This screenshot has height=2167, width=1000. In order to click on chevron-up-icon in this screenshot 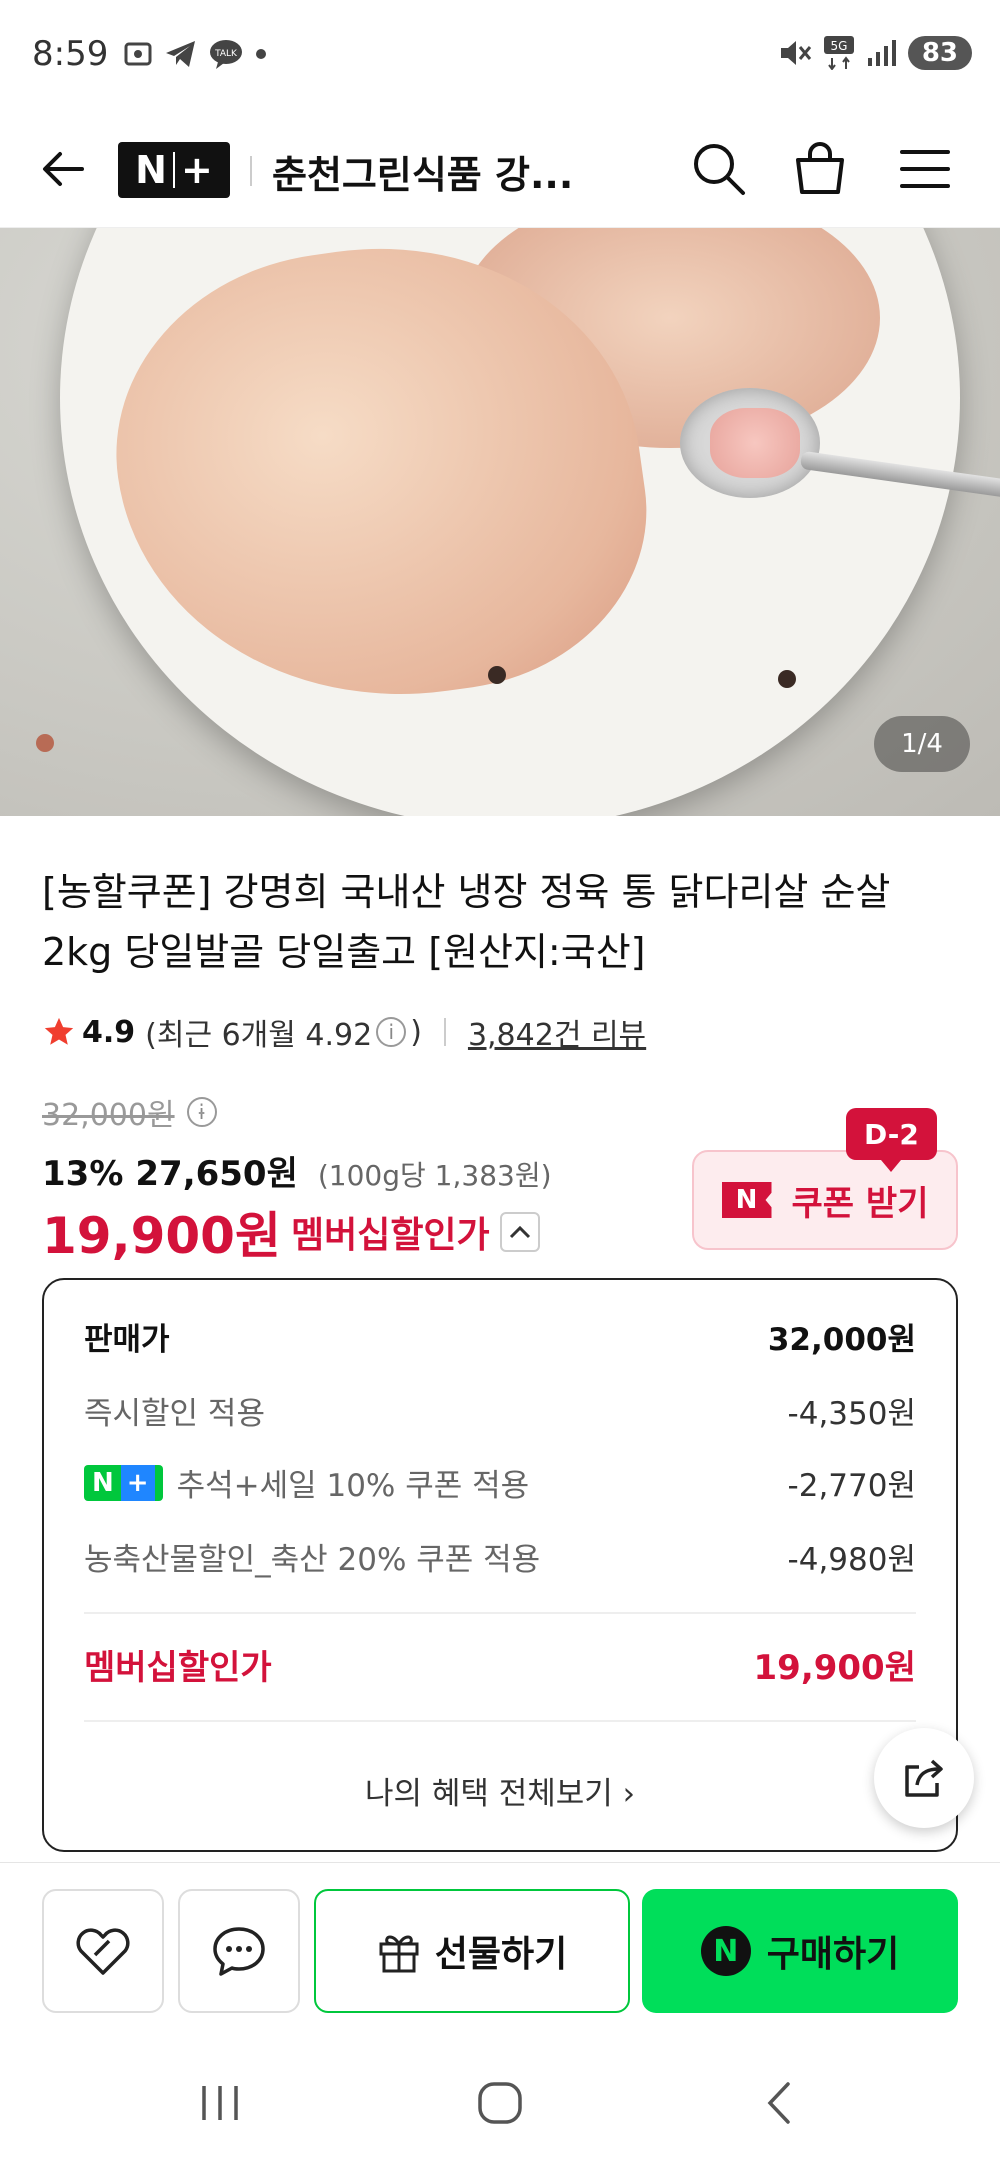, I will do `click(519, 1232)`.